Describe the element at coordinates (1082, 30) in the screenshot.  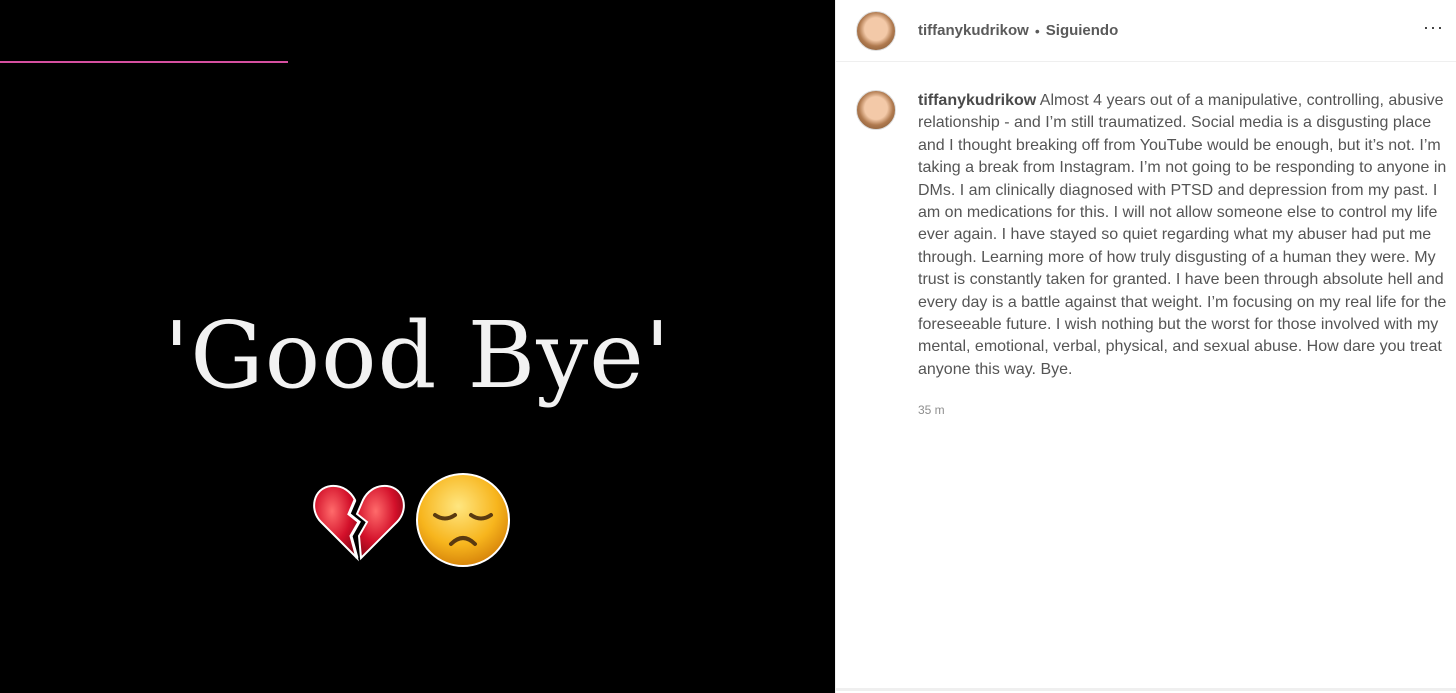
I see `follow-status-button: Siguiendo` at that location.